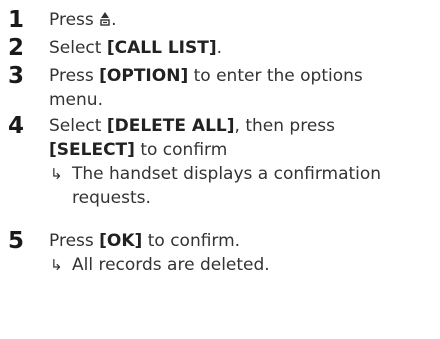 The image size is (440, 339). Describe the element at coordinates (16, 126) in the screenshot. I see `step-number: 4` at that location.